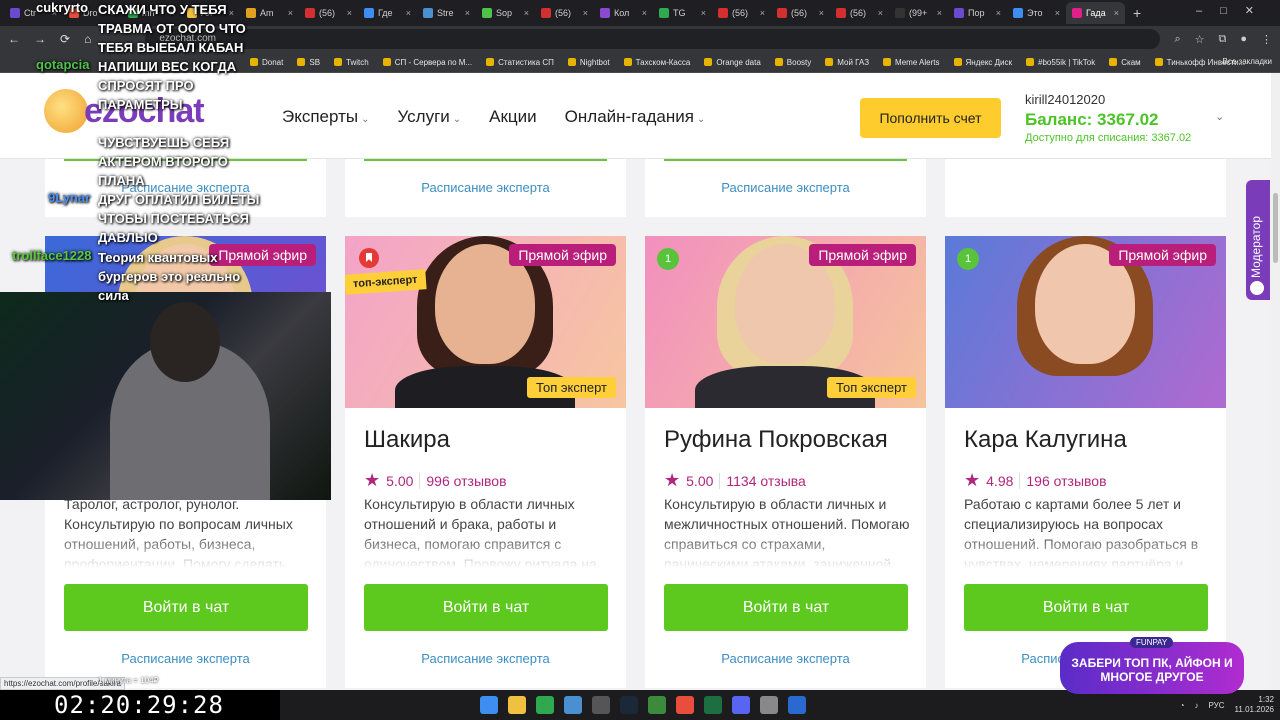 Image resolution: width=1280 pixels, height=720 pixels. What do you see at coordinates (446, 13) in the screenshot?
I see `browser-tab: Stre ×` at bounding box center [446, 13].